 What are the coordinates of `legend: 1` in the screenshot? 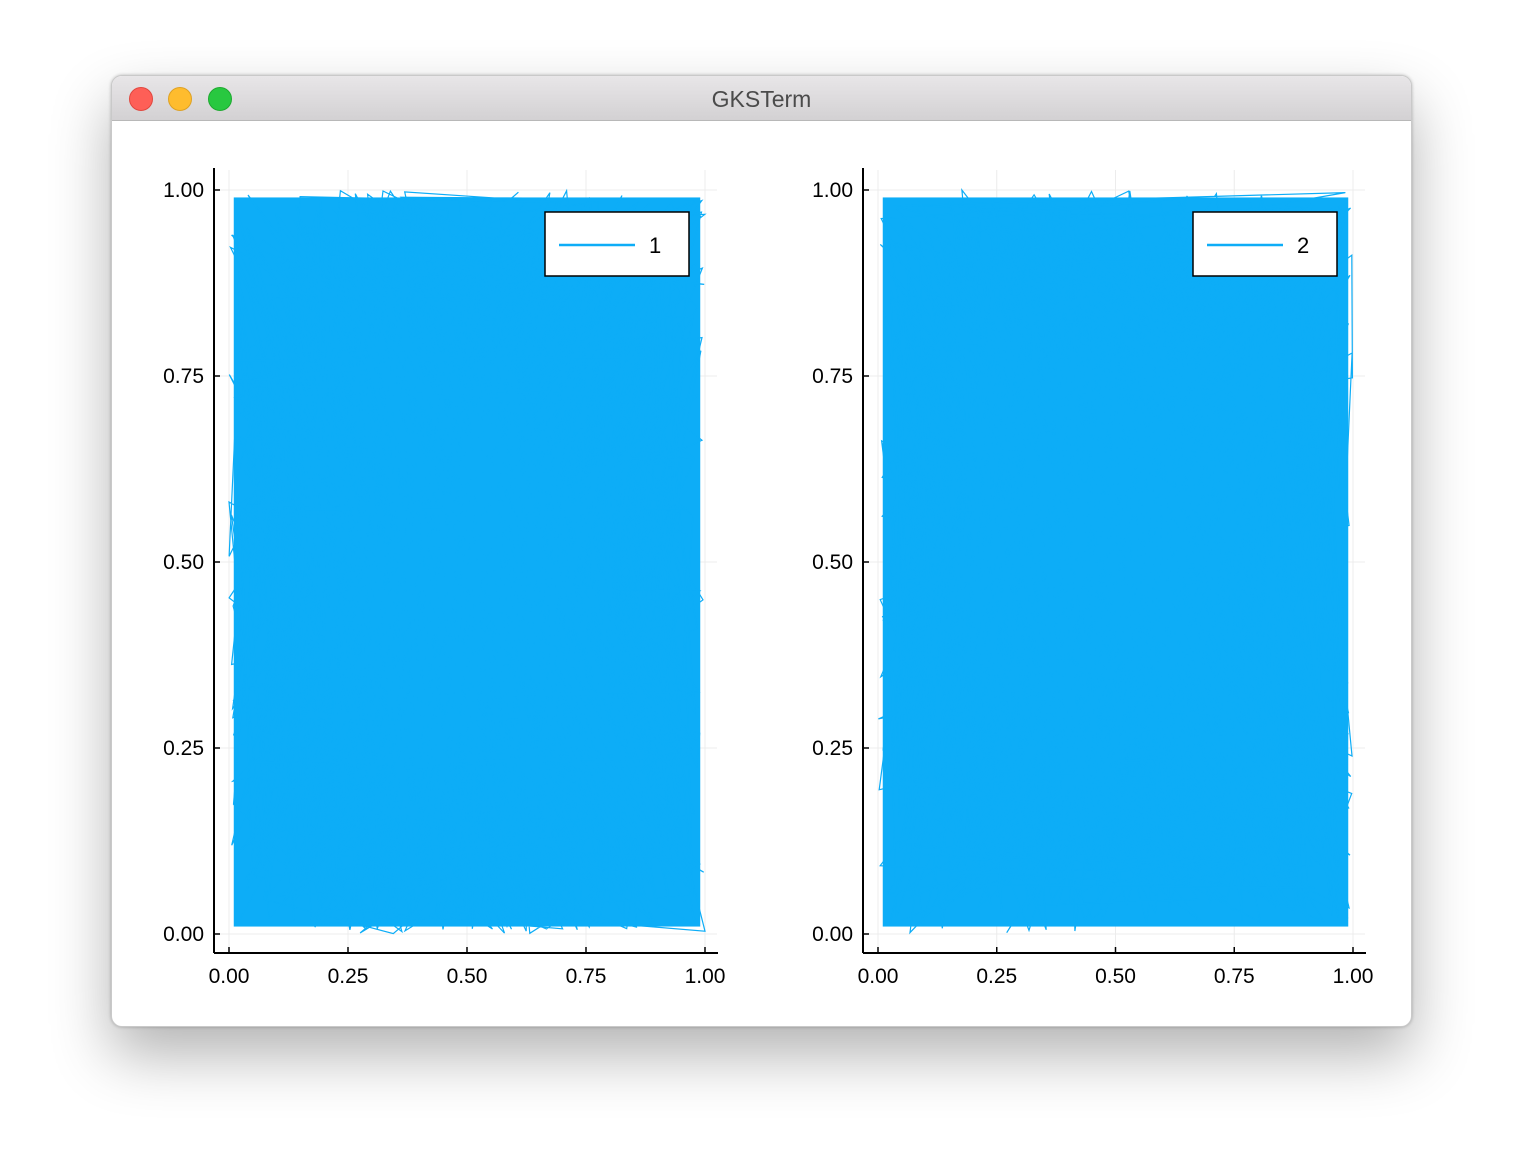 It's located at (617, 244).